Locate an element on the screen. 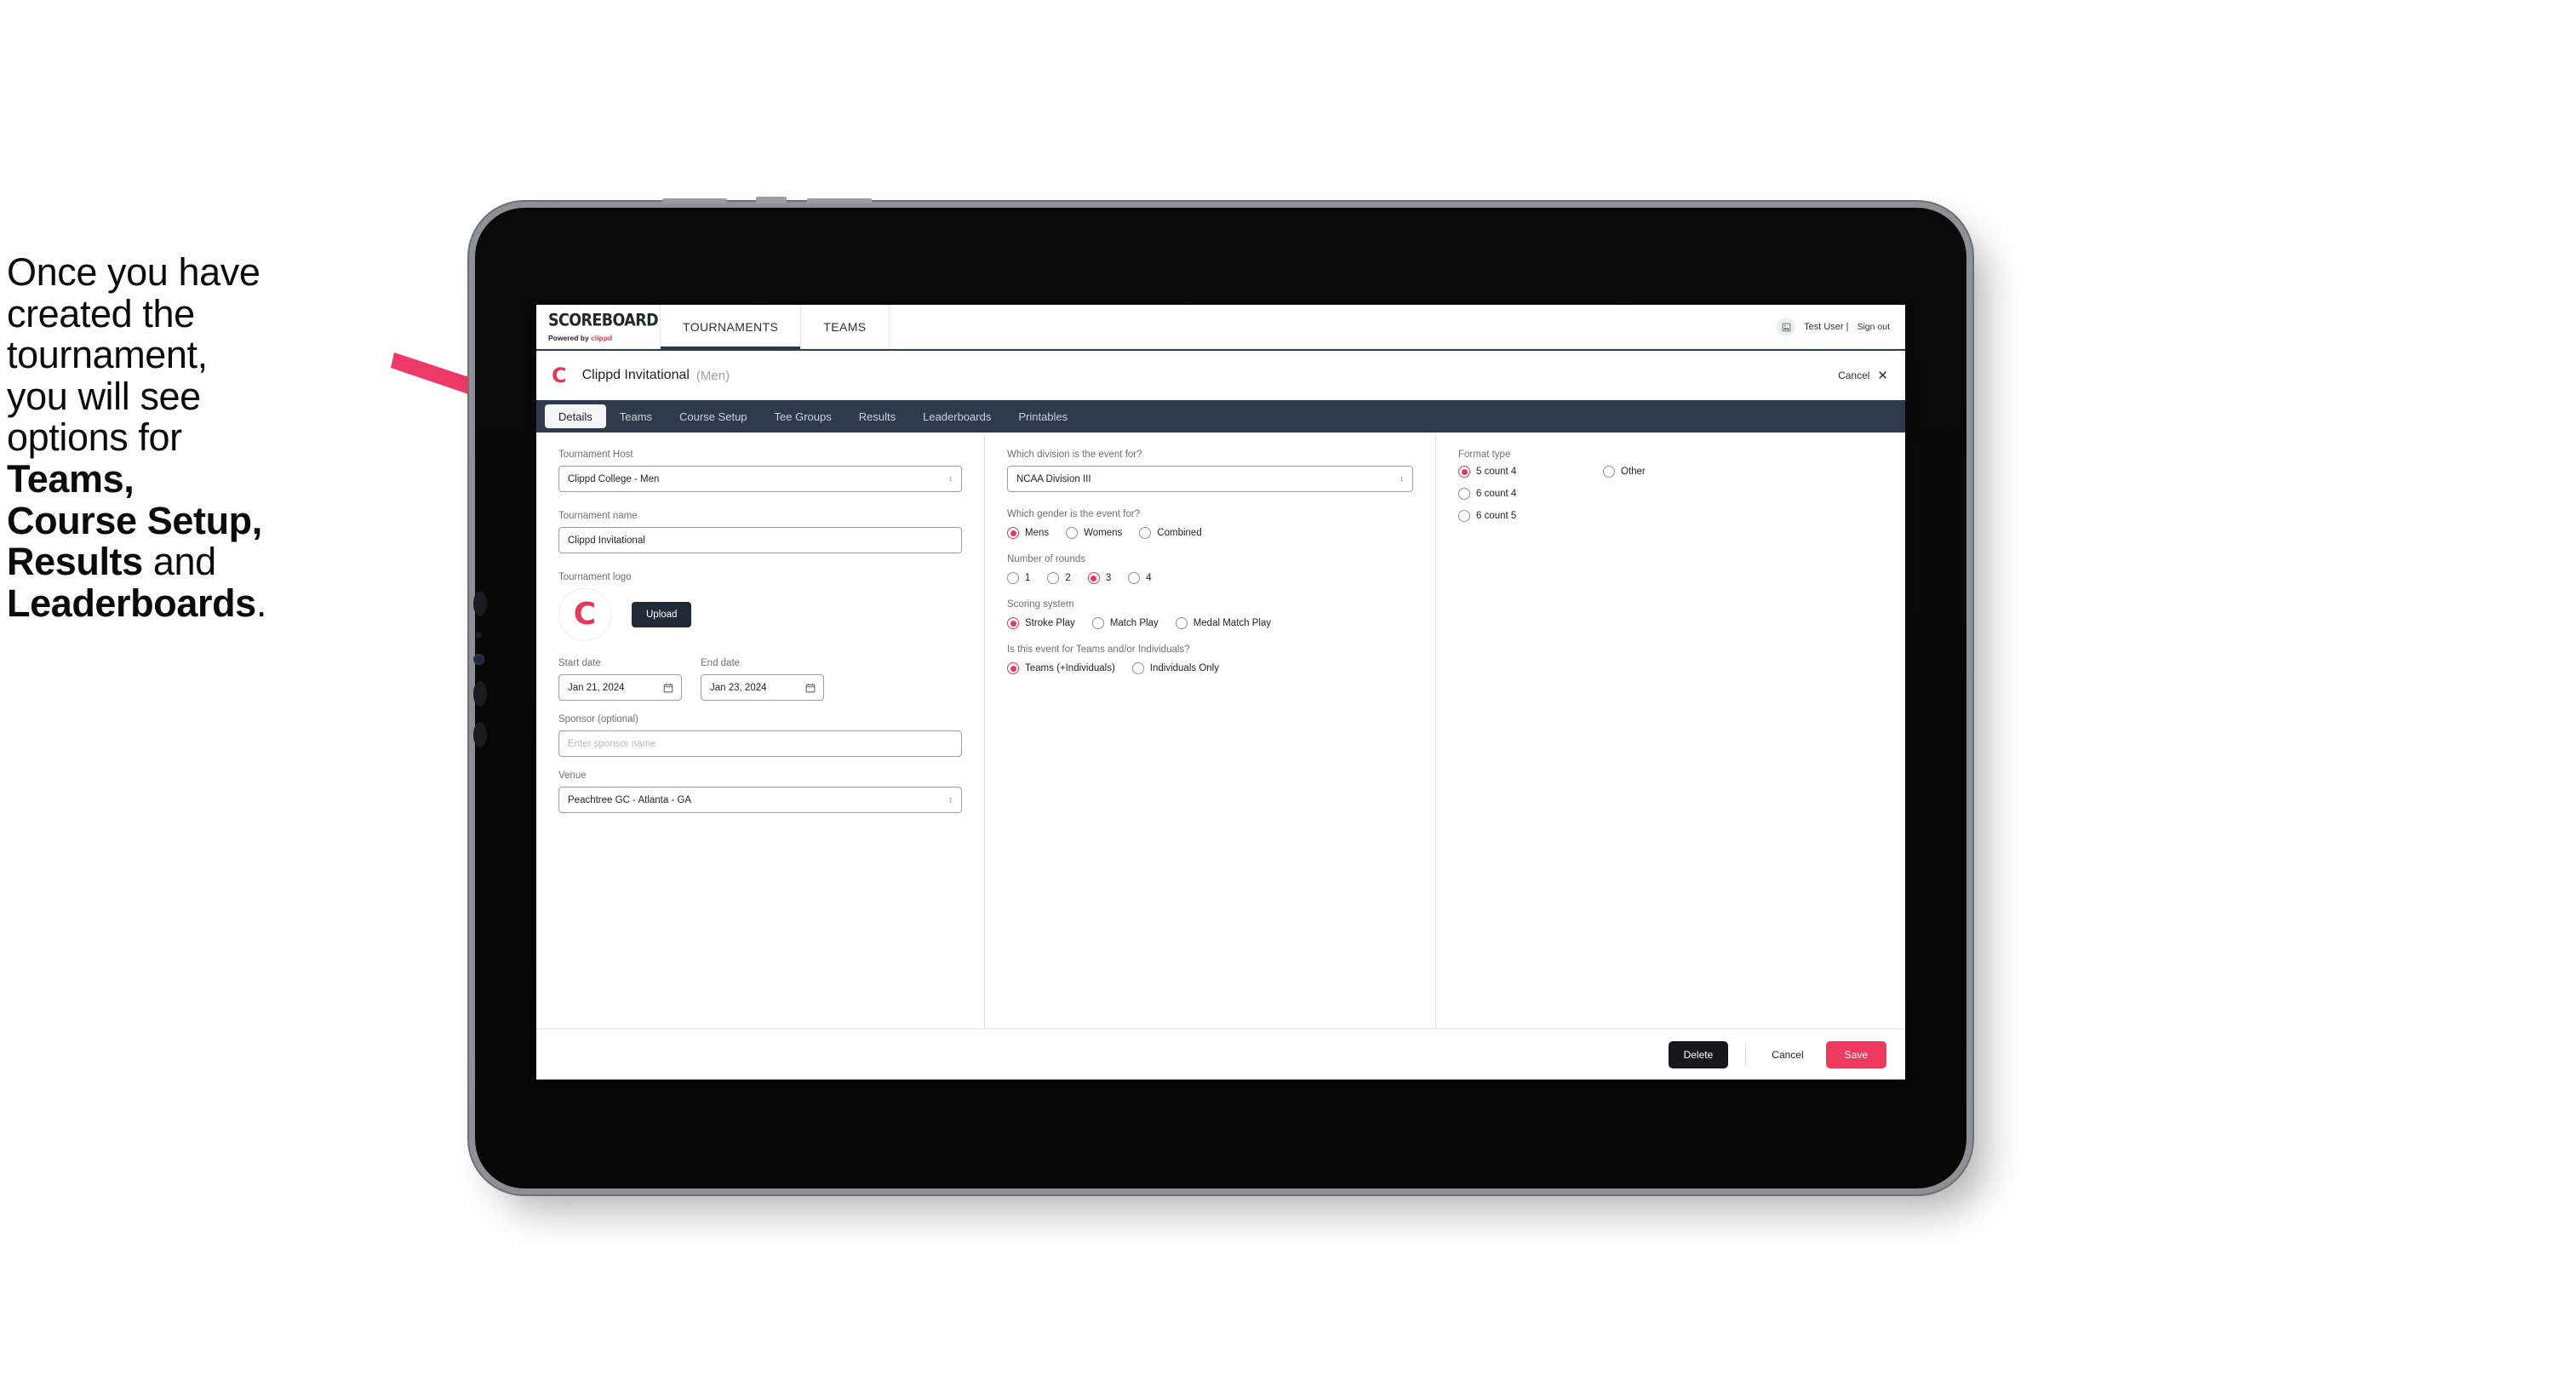 This screenshot has width=2576, height=1386. annotation-line-3: tournament, is located at coordinates (107, 355).